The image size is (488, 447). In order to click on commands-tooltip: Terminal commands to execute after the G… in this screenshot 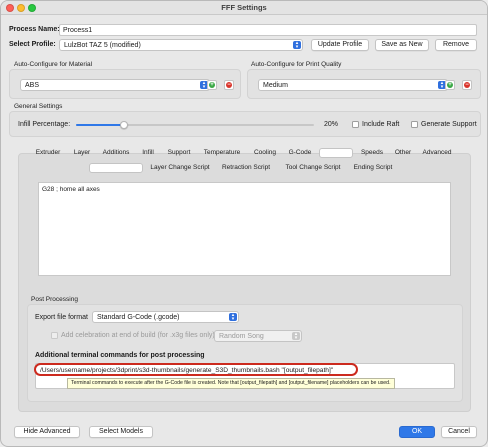, I will do `click(231, 383)`.